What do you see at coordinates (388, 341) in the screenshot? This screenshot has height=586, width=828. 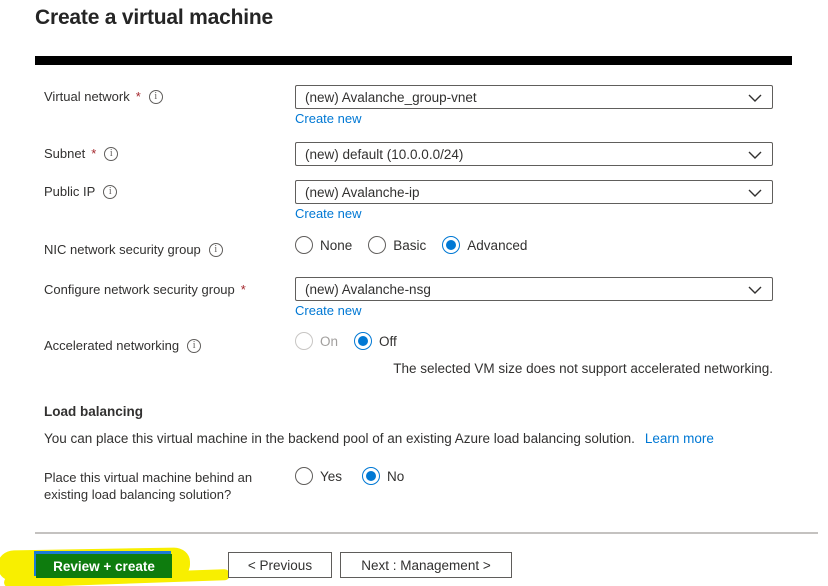 I see `accelerated-off-label: Off` at bounding box center [388, 341].